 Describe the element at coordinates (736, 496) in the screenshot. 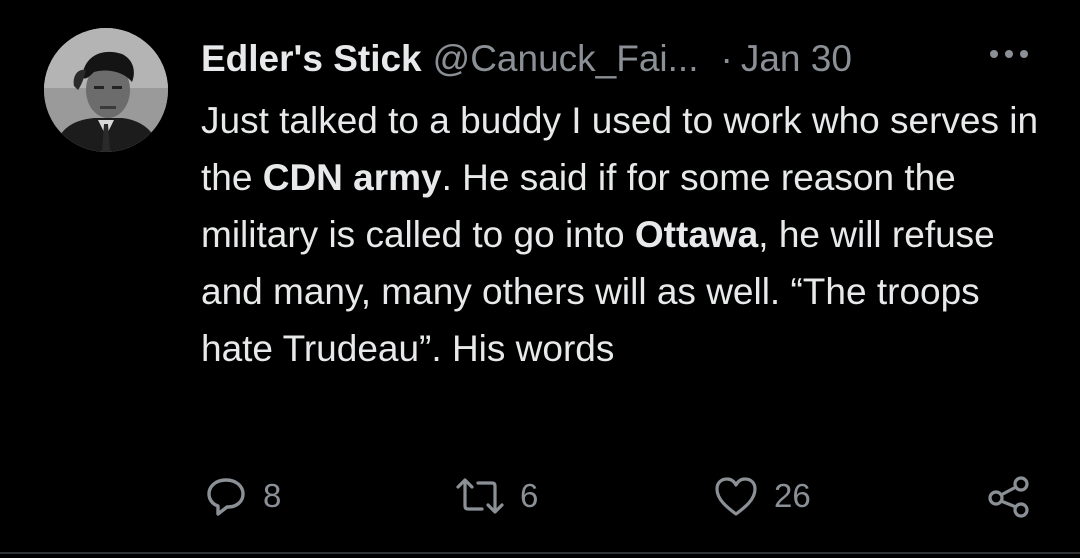

I see `heart-icon` at that location.